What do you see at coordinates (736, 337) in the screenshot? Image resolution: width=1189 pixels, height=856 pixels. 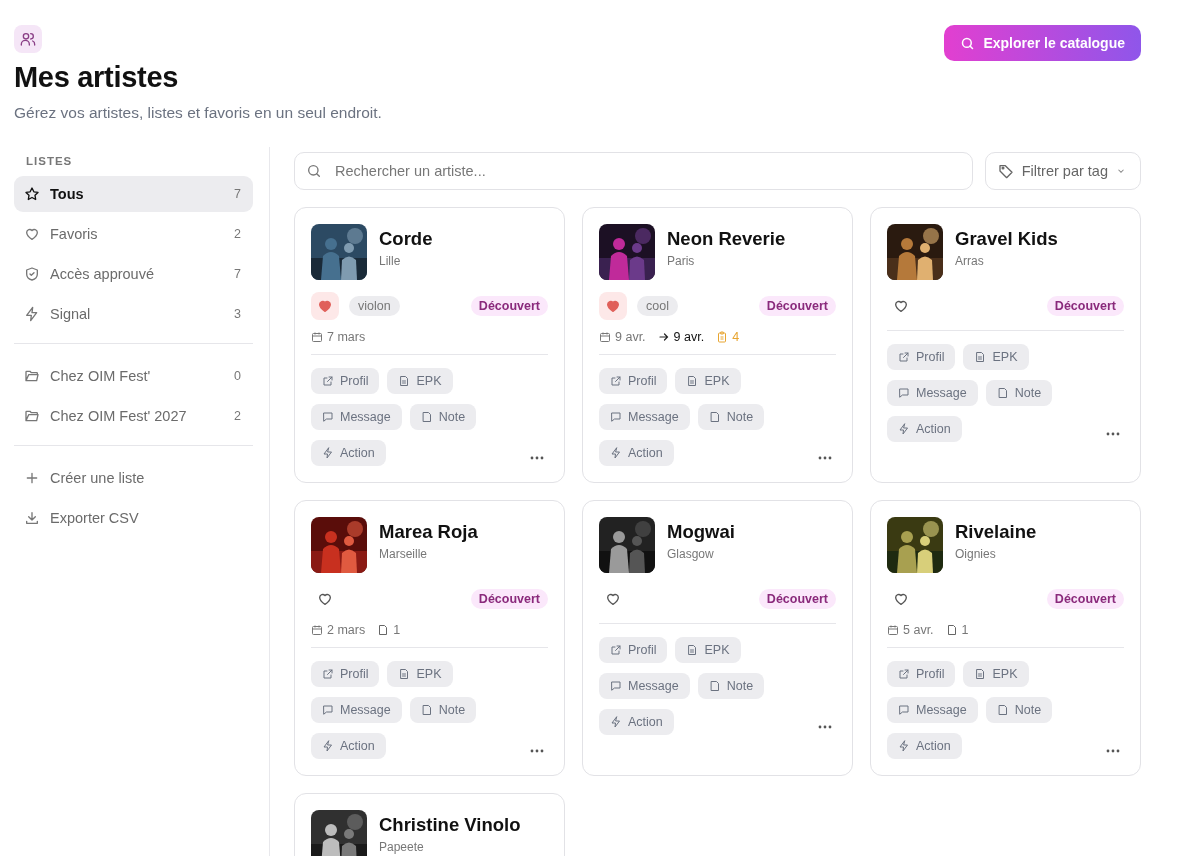 I see `meta-text: 4` at bounding box center [736, 337].